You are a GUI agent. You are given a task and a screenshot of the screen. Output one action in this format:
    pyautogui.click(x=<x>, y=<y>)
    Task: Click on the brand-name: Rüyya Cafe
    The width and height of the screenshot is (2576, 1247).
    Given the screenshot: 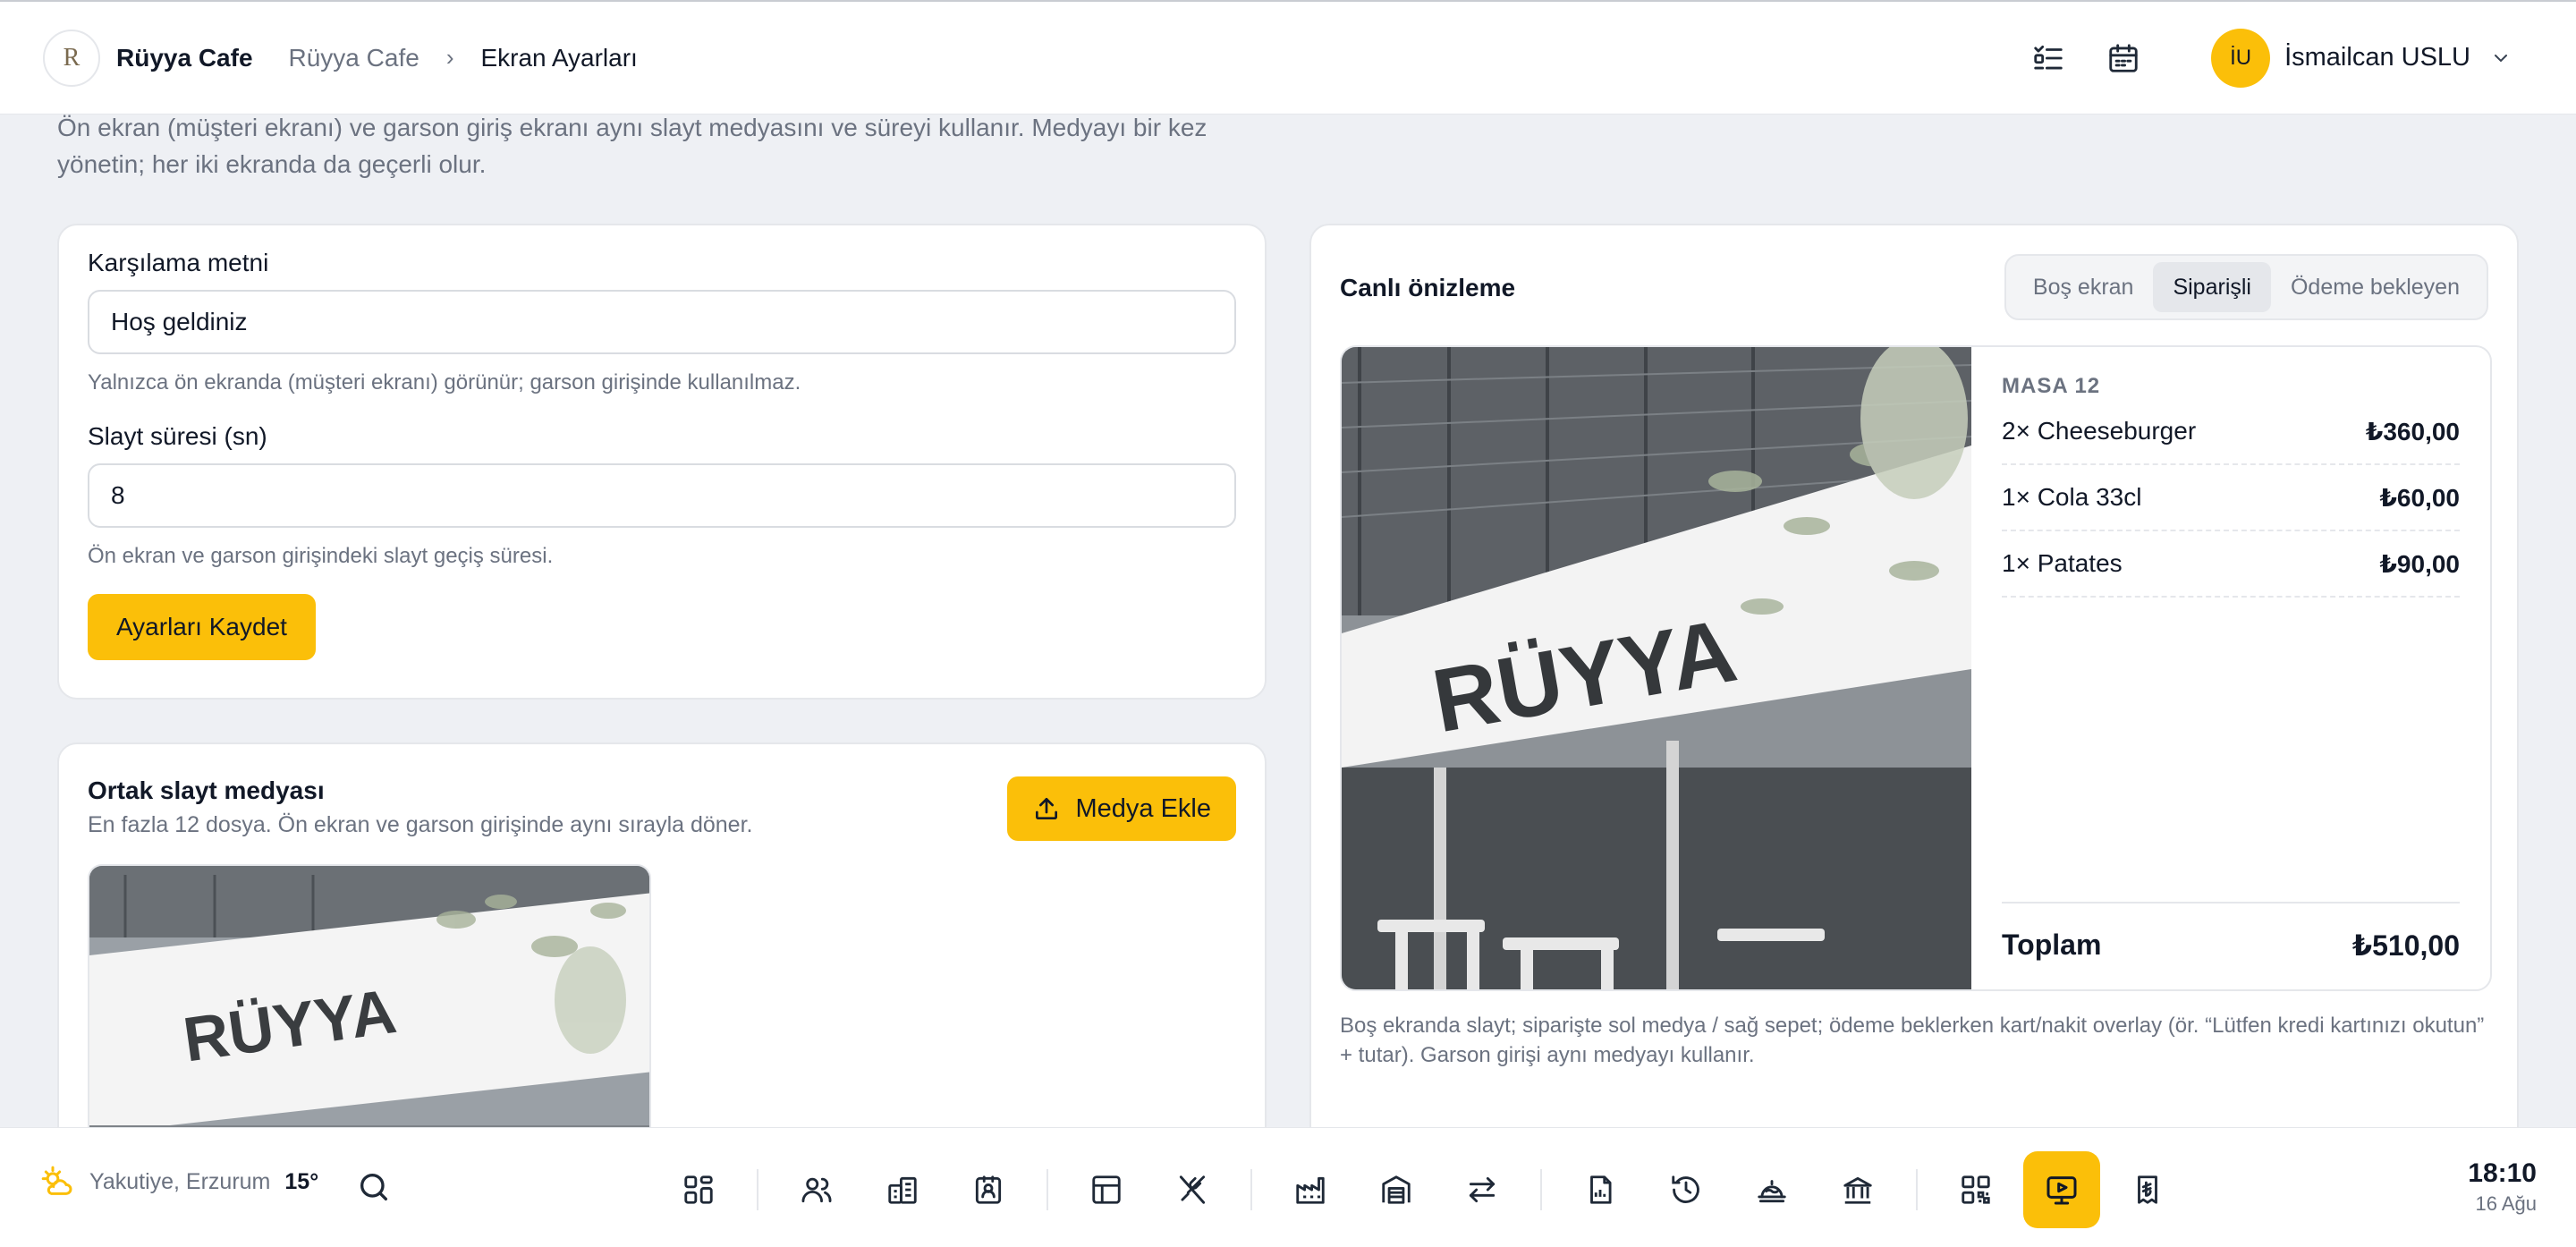 What is the action you would take?
    pyautogui.click(x=184, y=58)
    